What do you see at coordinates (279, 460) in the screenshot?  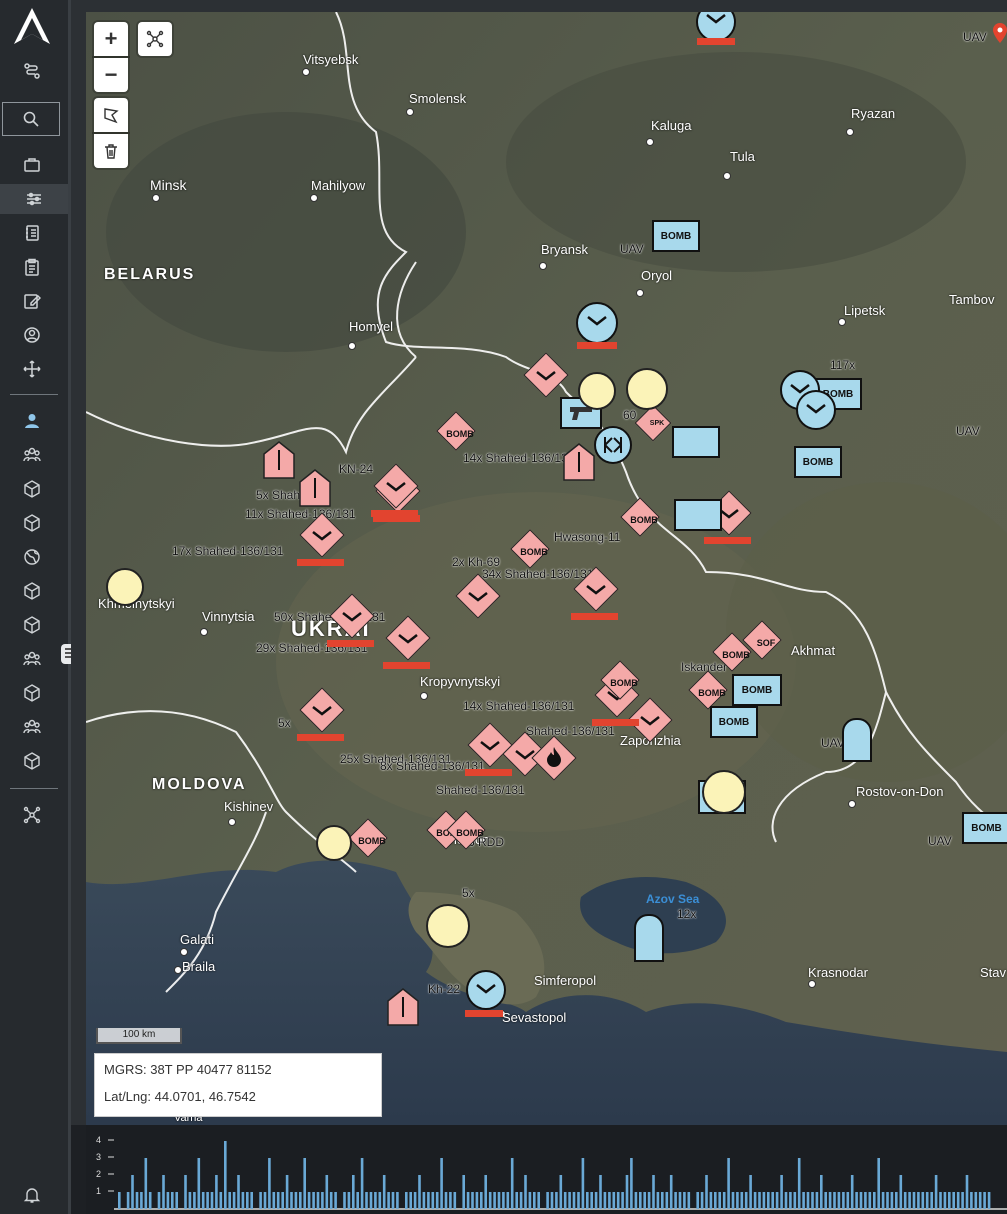 I see `missile-symbol` at bounding box center [279, 460].